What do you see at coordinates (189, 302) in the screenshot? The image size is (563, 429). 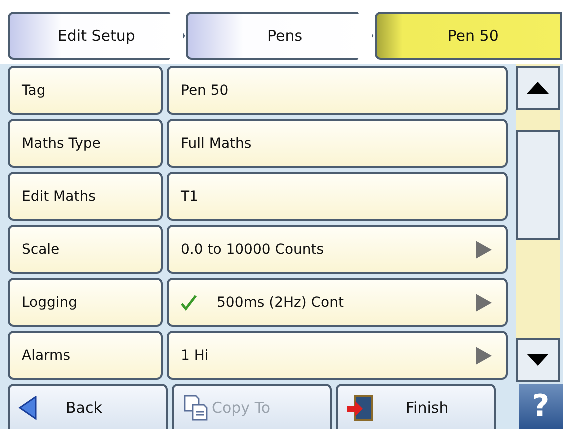 I see `checkmark-icon` at bounding box center [189, 302].